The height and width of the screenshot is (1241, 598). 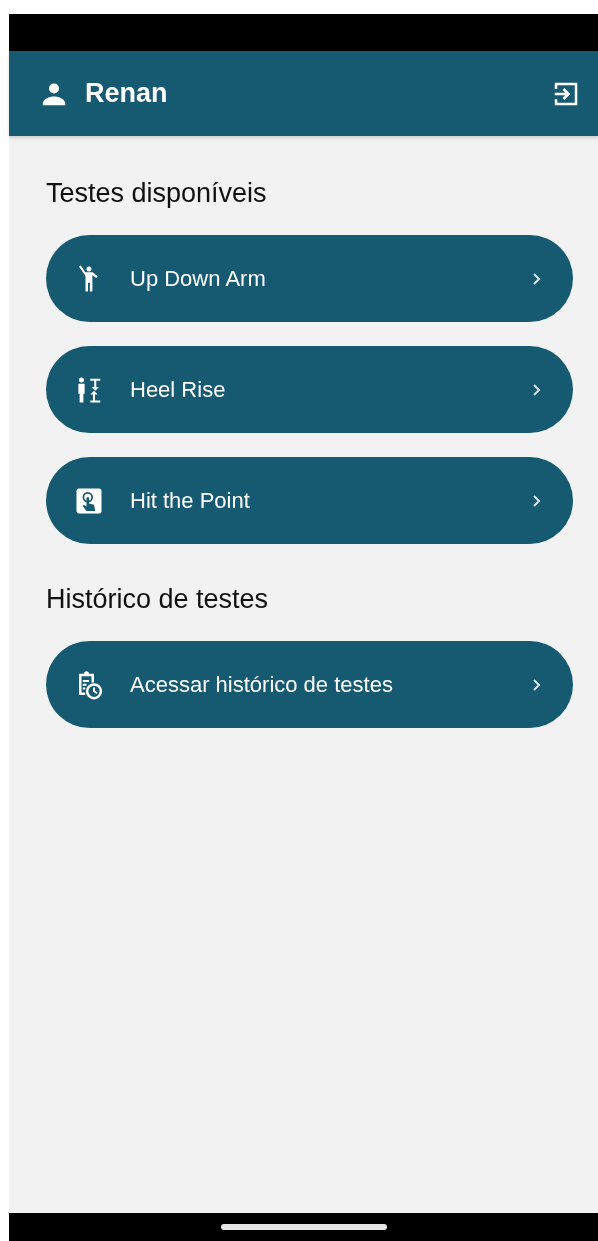 What do you see at coordinates (158, 599) in the screenshot?
I see `section-title: Histórico de testes` at bounding box center [158, 599].